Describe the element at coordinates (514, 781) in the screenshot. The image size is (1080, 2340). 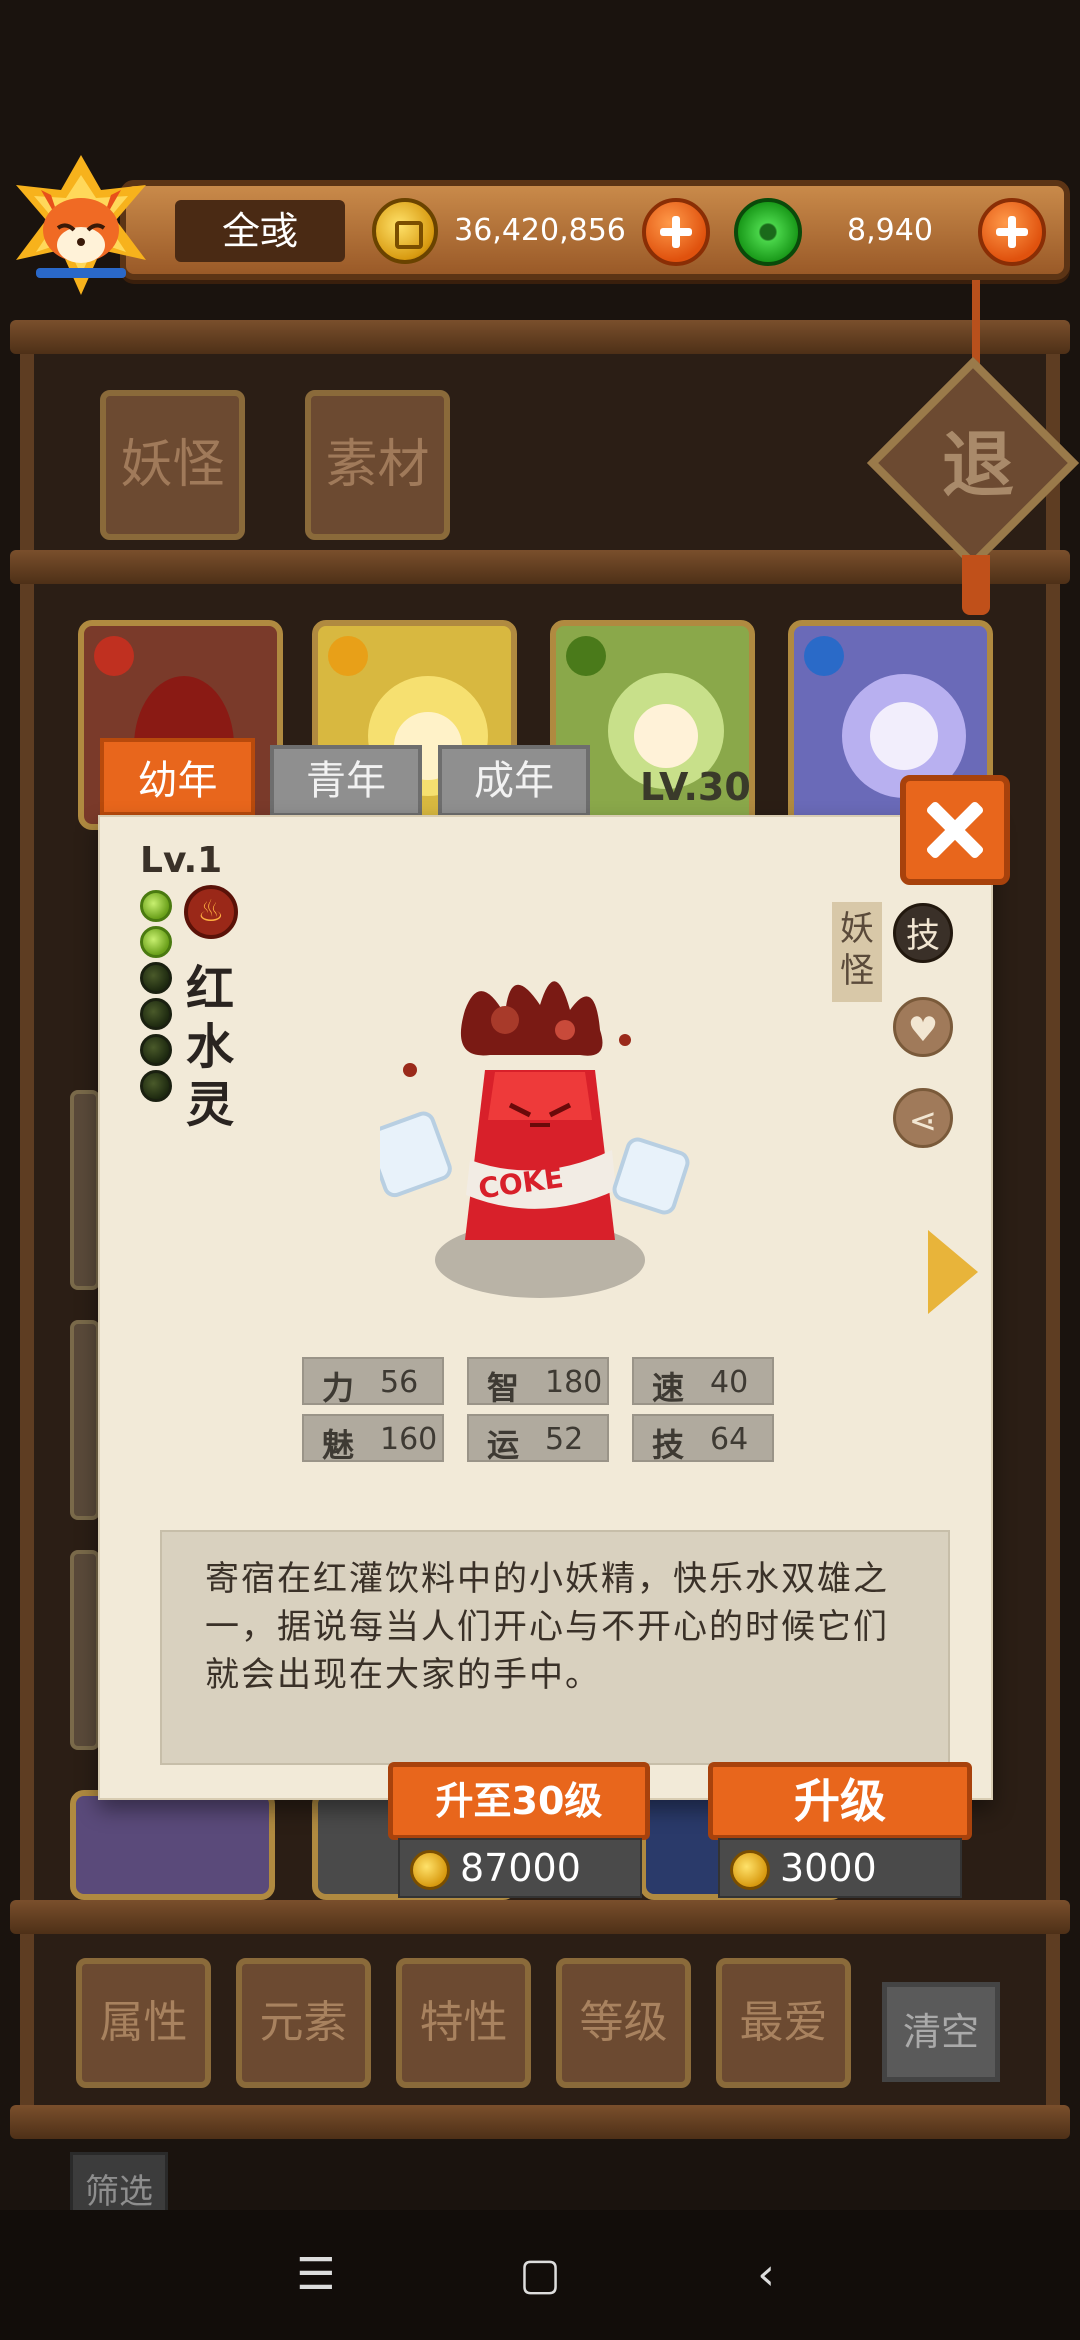
I see `tab-adult: 成年` at that location.